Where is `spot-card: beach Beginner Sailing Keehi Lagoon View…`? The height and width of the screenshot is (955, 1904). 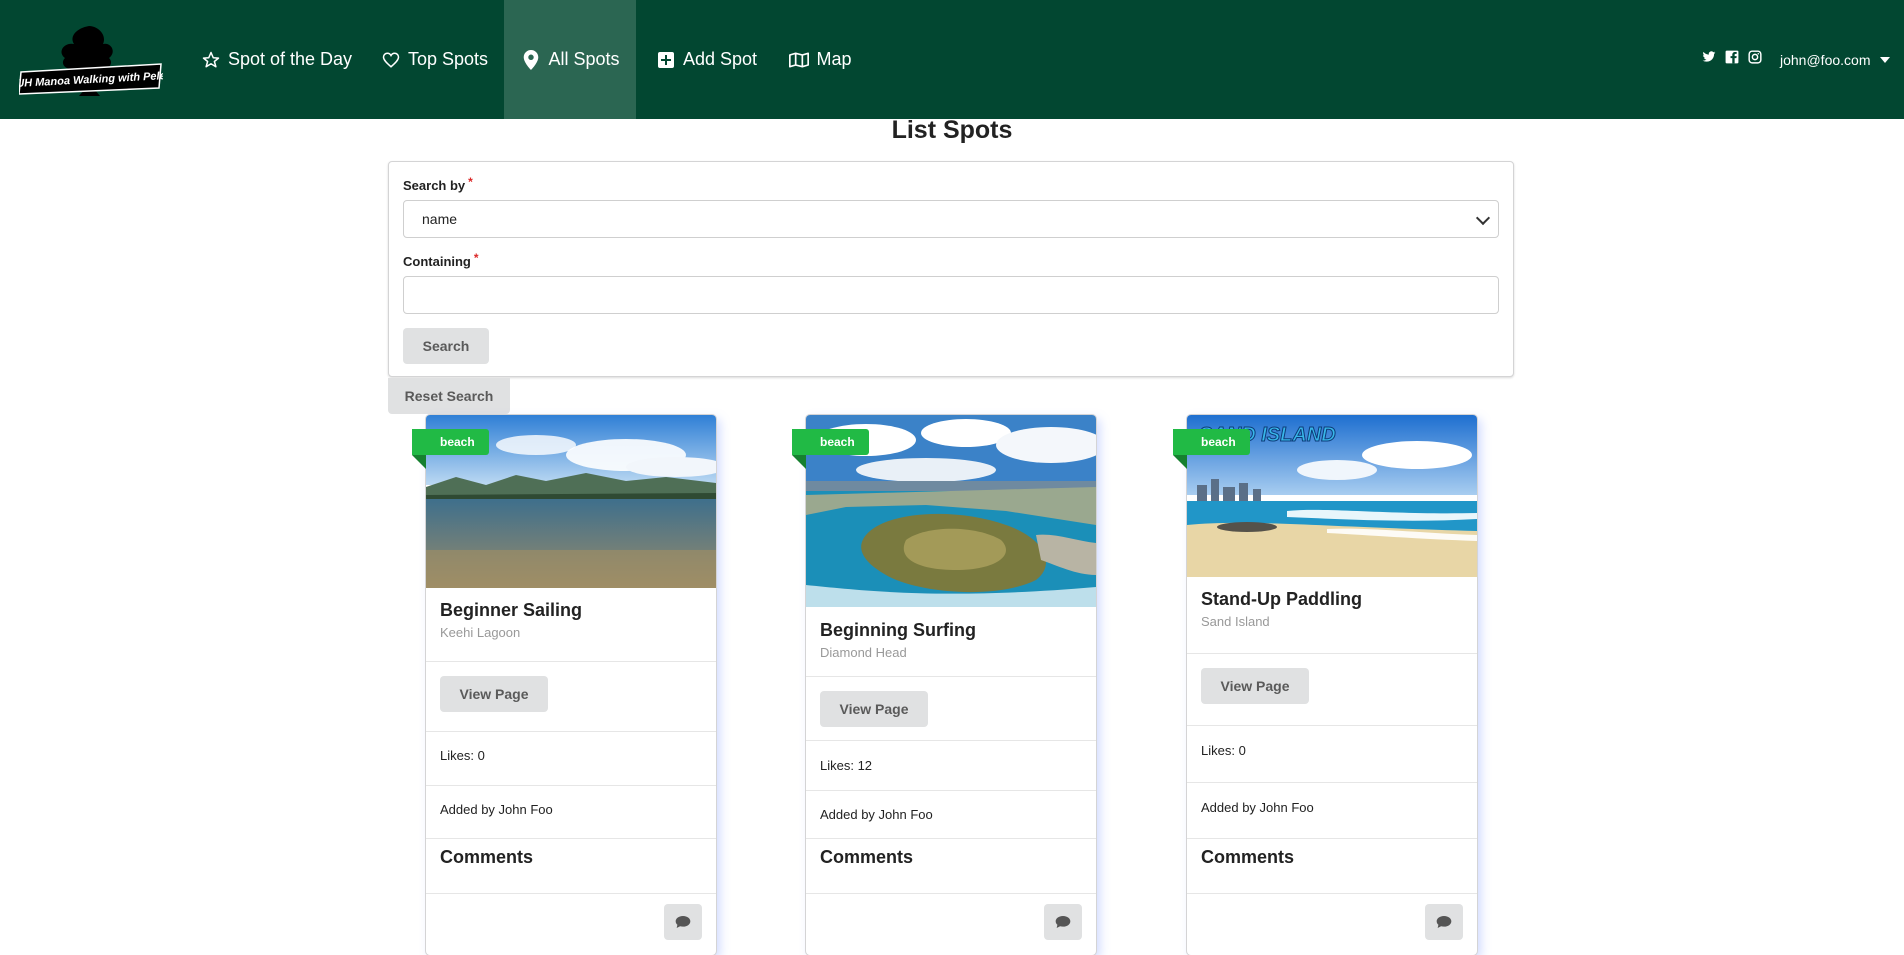
spot-card: beach Beginner Sailing Keehi Lagoon View… is located at coordinates (564, 685).